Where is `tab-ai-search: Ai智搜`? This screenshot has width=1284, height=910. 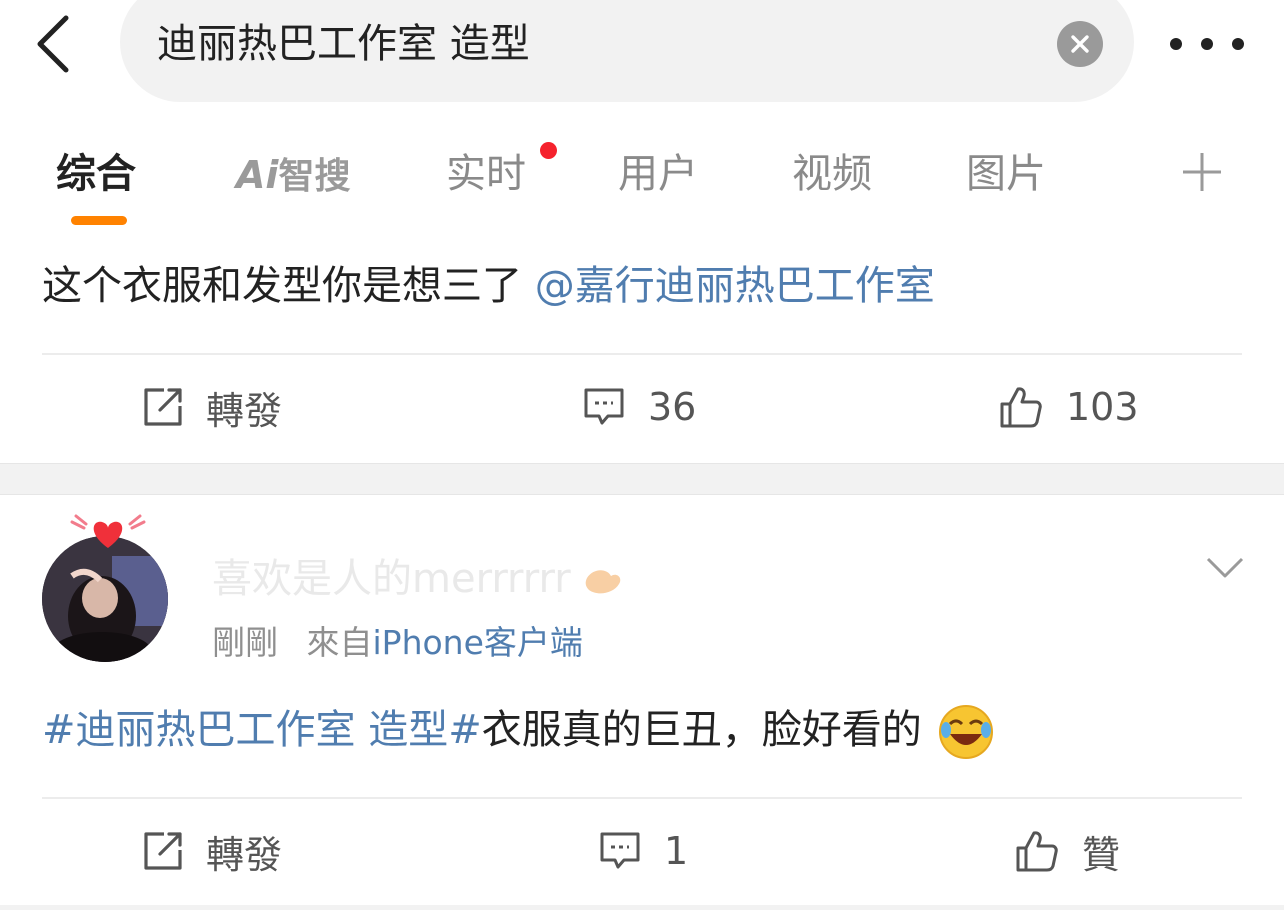 tab-ai-search: Ai智搜 is located at coordinates (293, 176).